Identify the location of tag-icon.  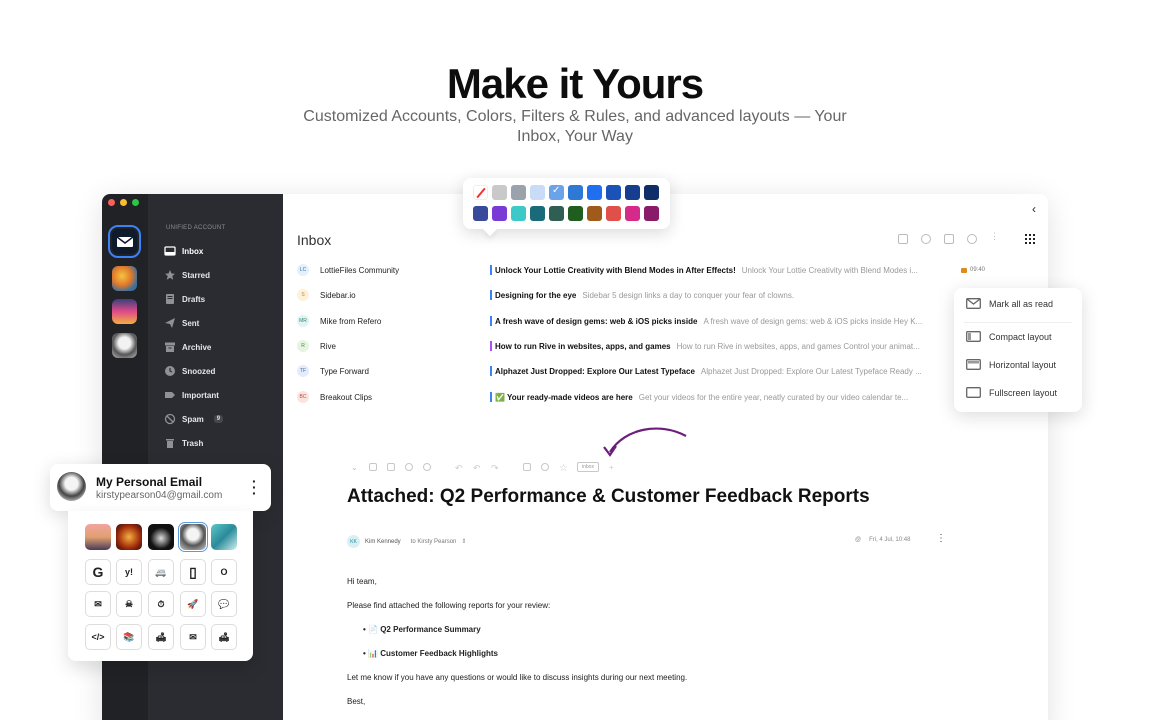
(964, 270).